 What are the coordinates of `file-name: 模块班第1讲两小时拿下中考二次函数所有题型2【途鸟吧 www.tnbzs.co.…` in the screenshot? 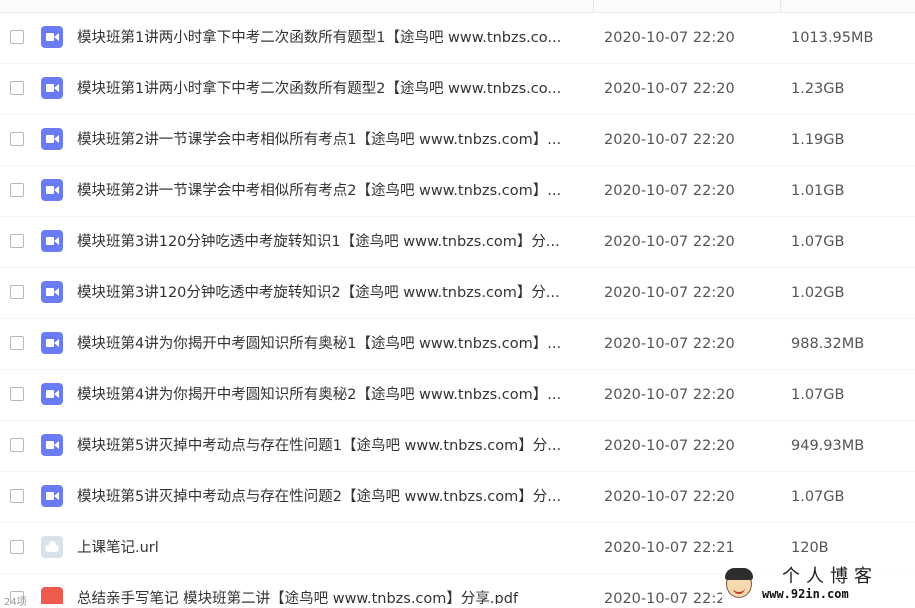 It's located at (327, 89).